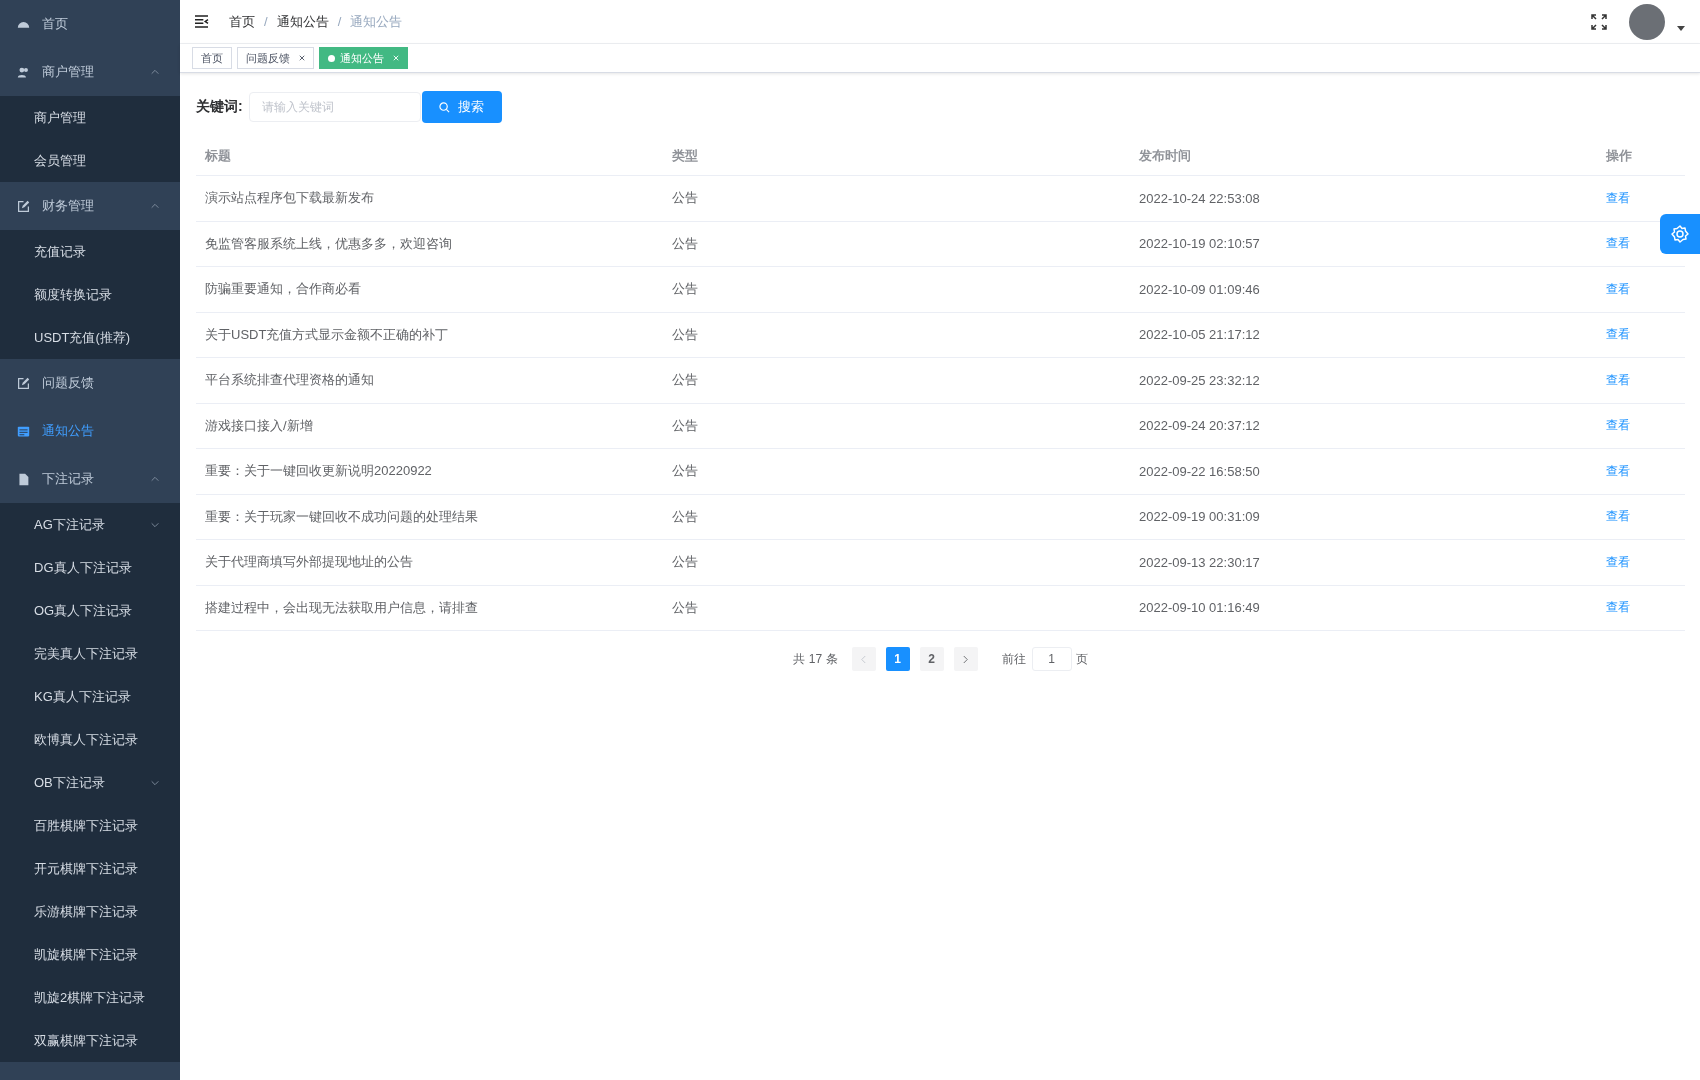  I want to click on page-unit-label: 页, so click(1081, 659).